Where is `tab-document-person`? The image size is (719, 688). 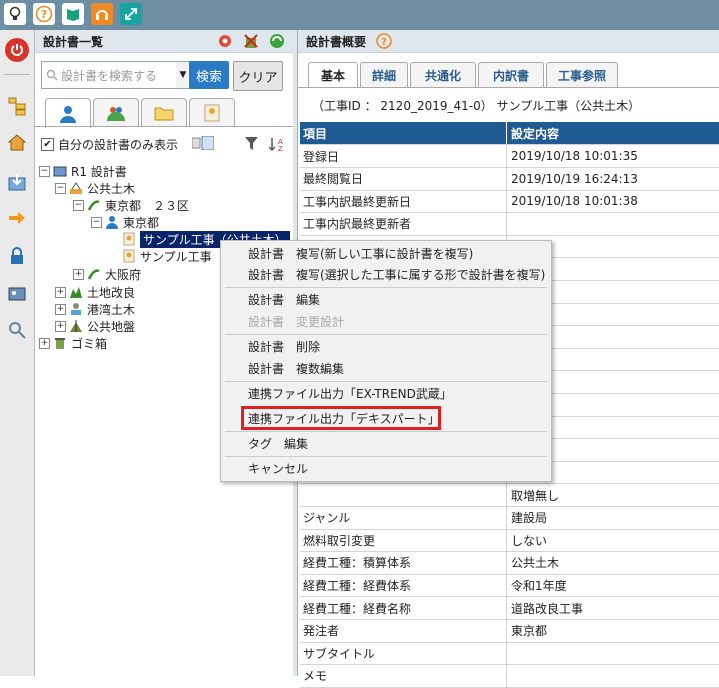 tab-document-person is located at coordinates (212, 112).